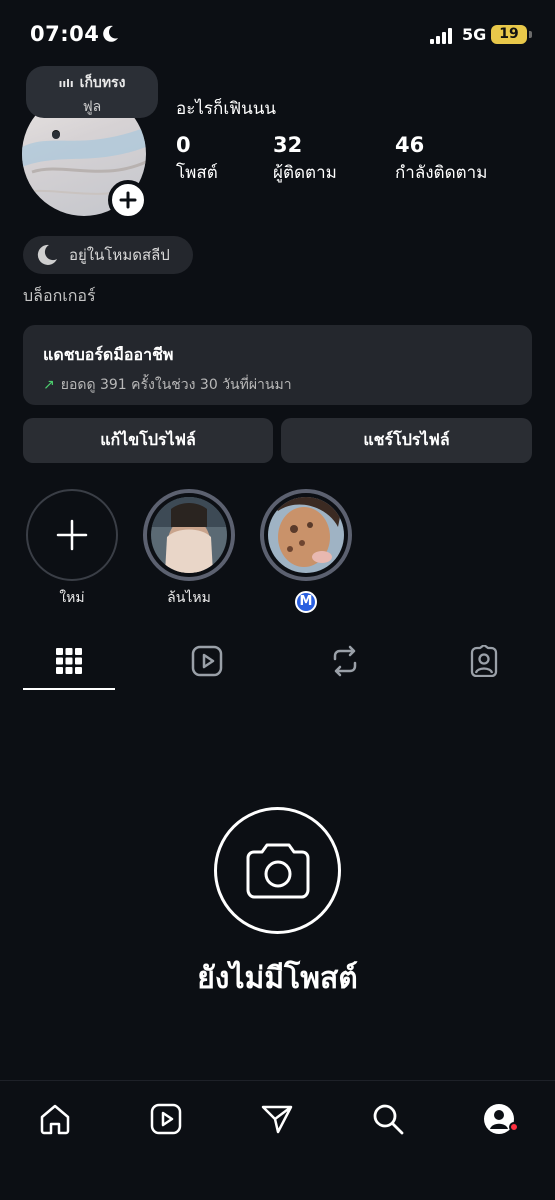 Image resolution: width=555 pixels, height=1200 pixels. What do you see at coordinates (410, 145) in the screenshot?
I see `stat-value: 46` at bounding box center [410, 145].